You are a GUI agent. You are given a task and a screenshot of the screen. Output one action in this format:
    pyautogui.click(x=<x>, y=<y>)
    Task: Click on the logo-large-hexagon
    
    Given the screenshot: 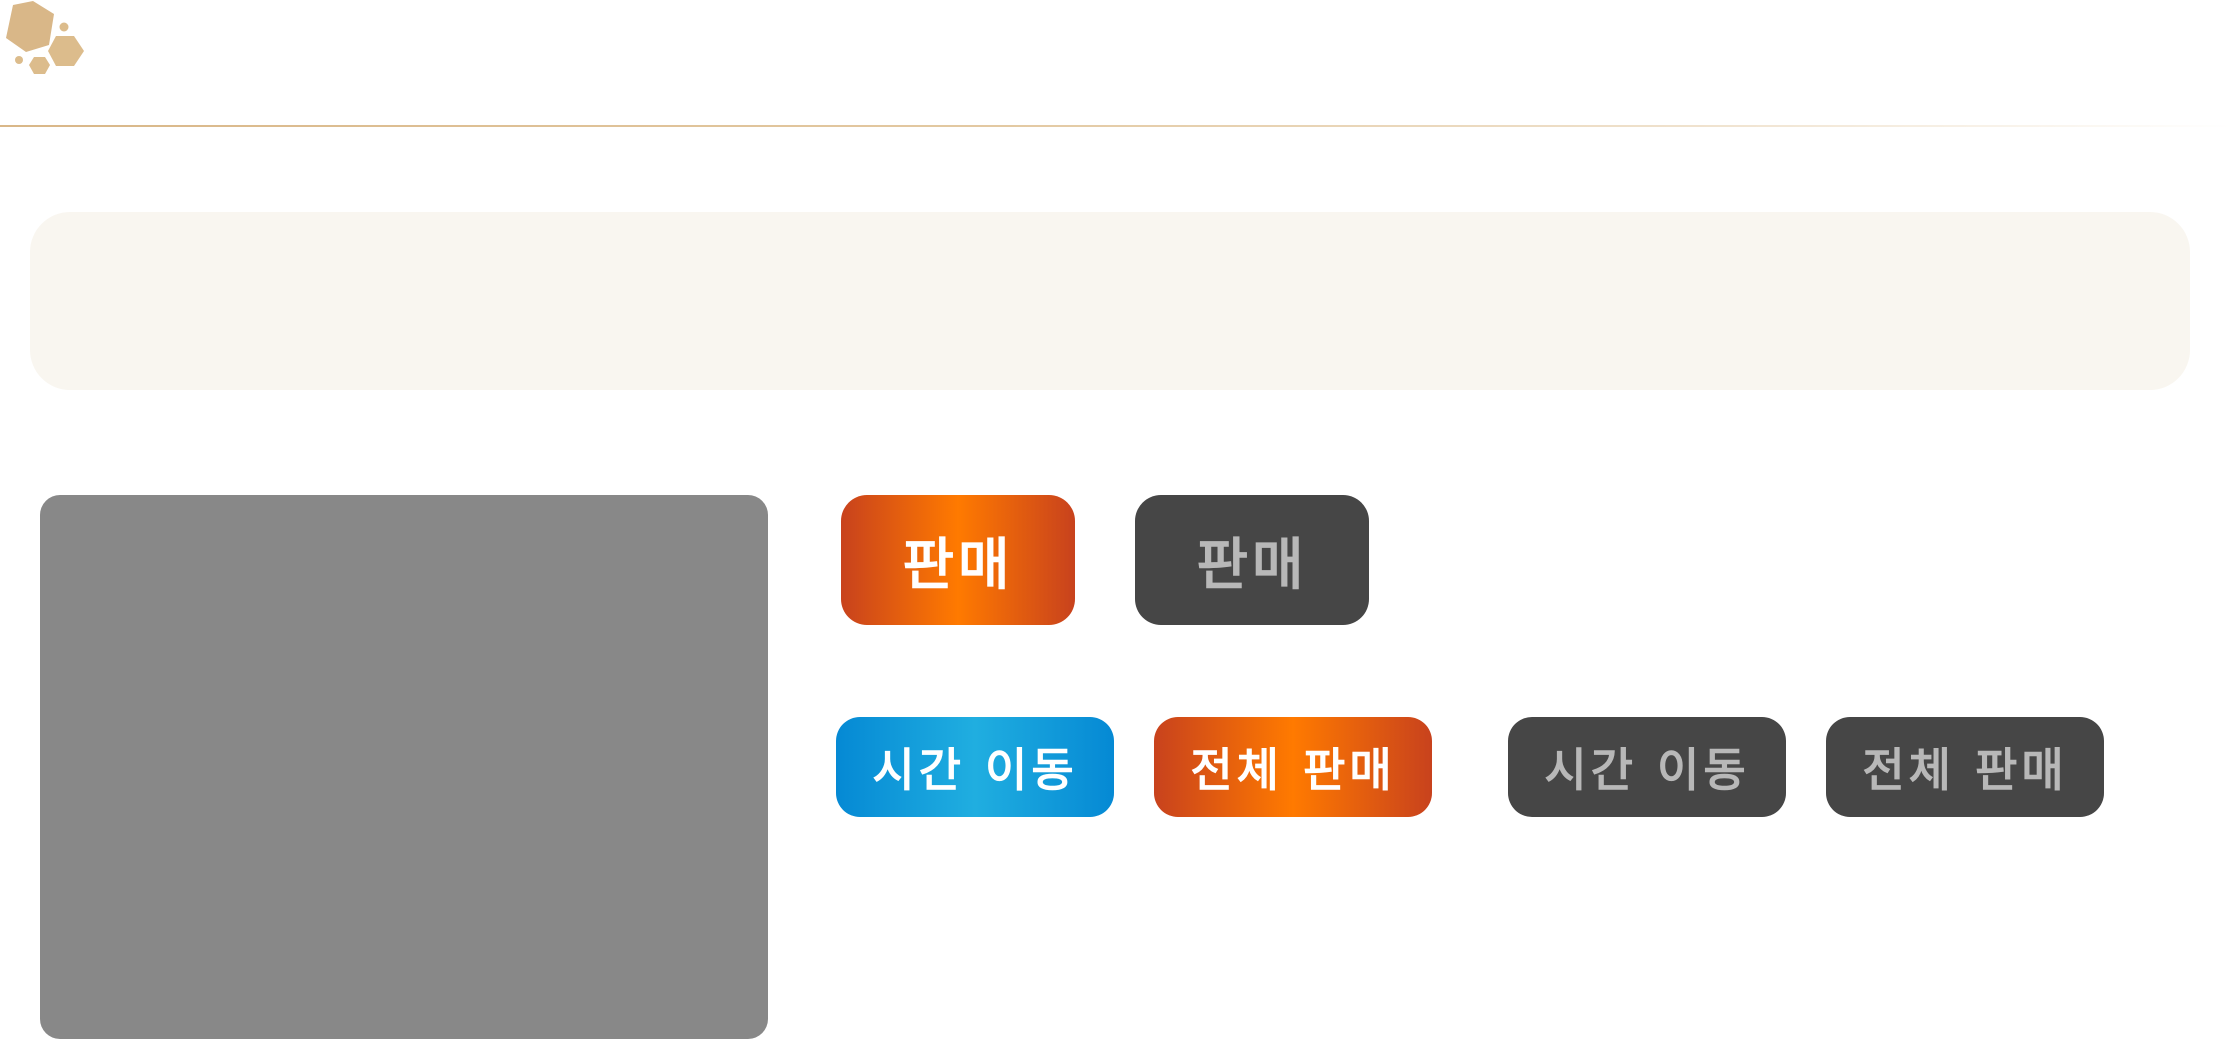 What is the action you would take?
    pyautogui.click(x=30, y=26)
    